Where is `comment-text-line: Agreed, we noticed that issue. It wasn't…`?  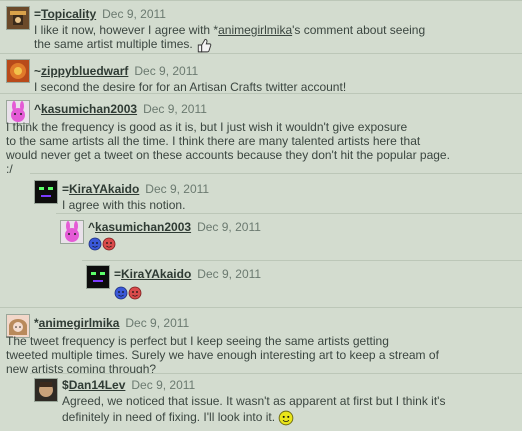 comment-text-line: Agreed, we noticed that issue. It wasn't… is located at coordinates (254, 401).